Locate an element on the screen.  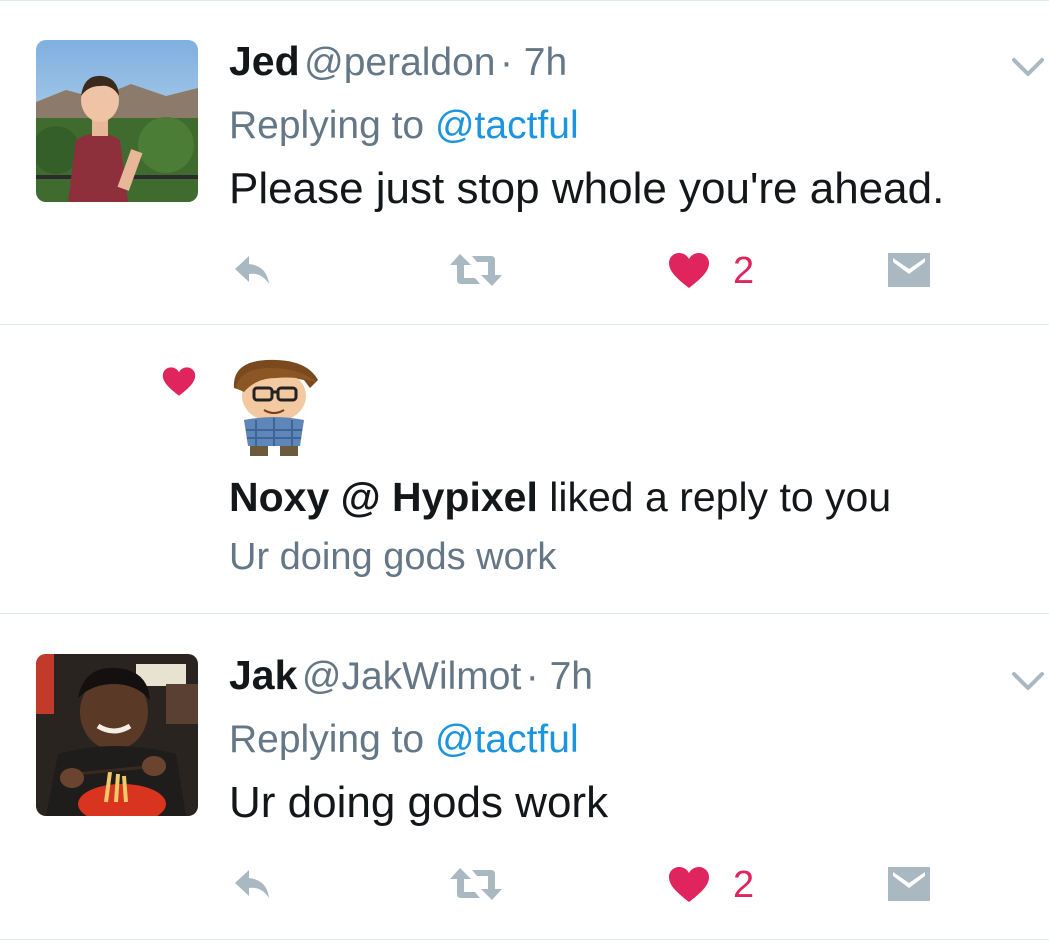
user-handle: @peraldon is located at coordinates (399, 62).